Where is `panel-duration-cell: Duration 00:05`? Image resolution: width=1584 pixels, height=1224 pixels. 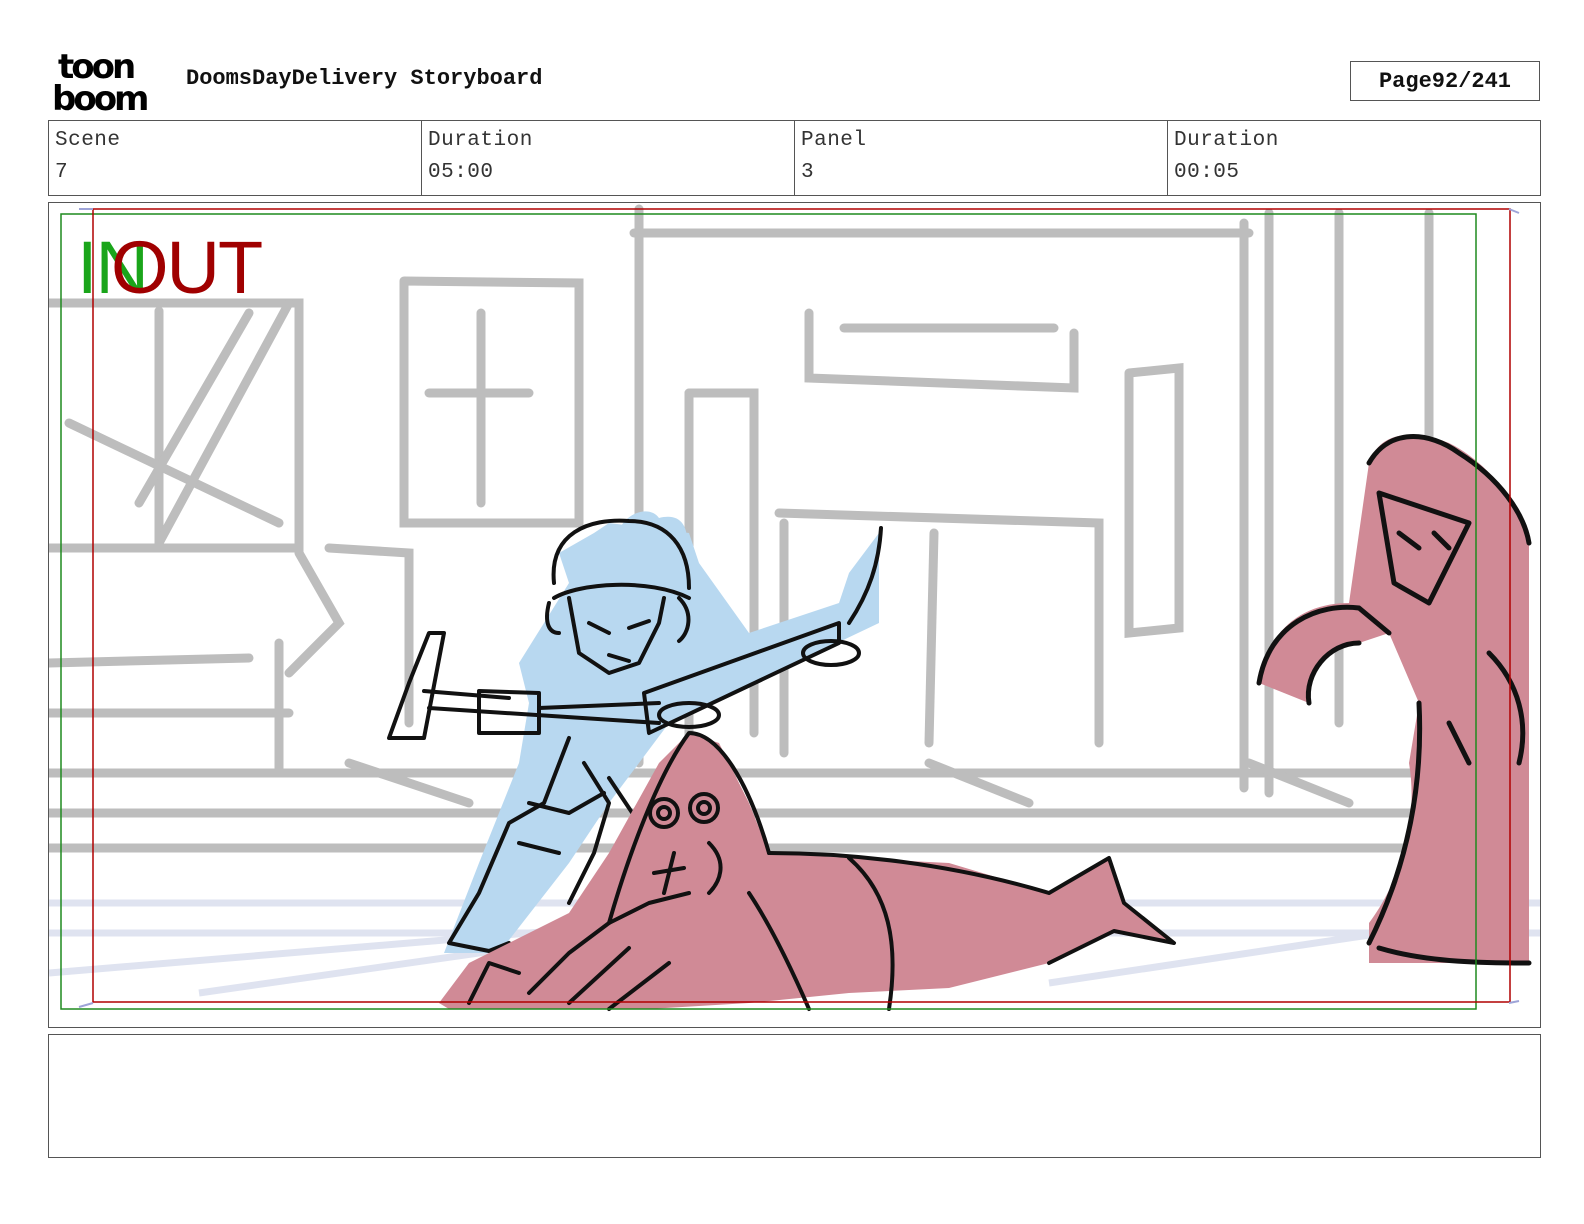
panel-duration-cell: Duration 00:05 is located at coordinates (1354, 158).